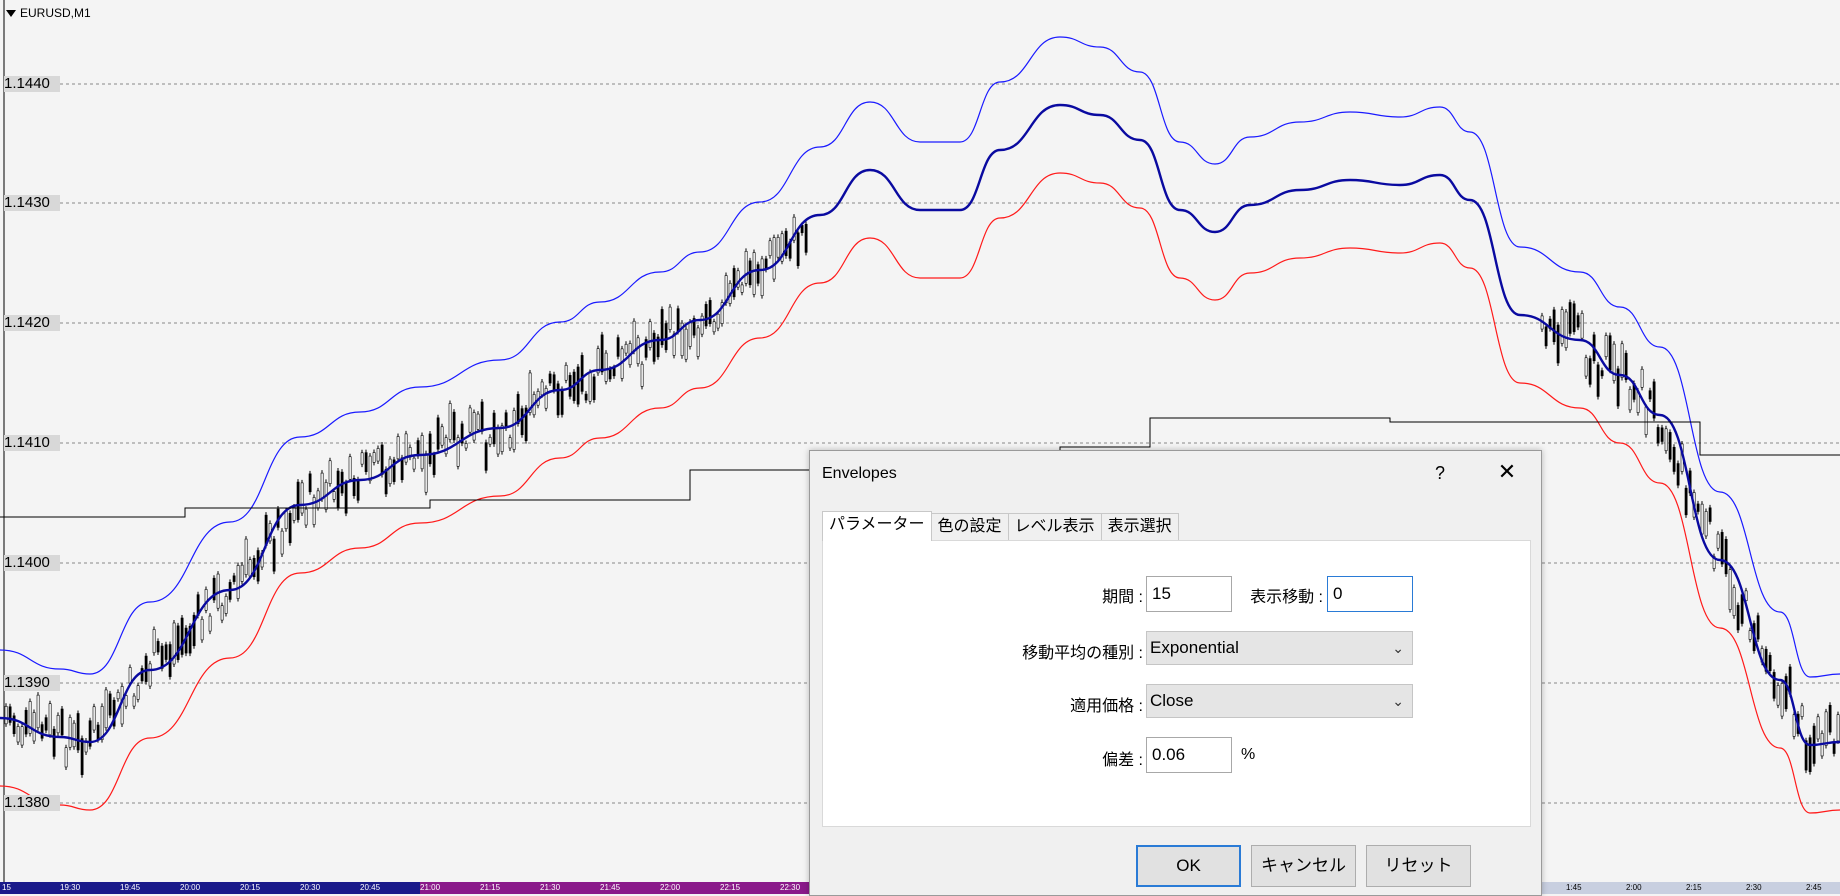 The height and width of the screenshot is (896, 1840). Describe the element at coordinates (32, 803) in the screenshot. I see `price-label: 1.1380` at that location.